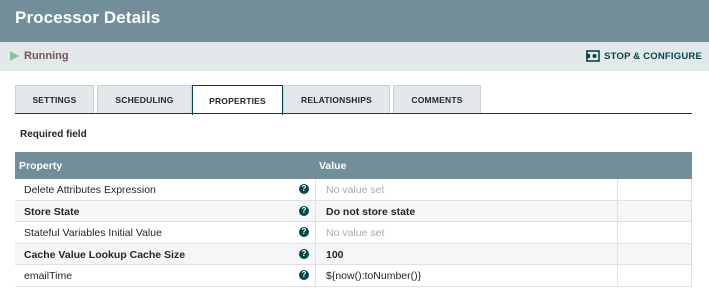 The image size is (709, 295). I want to click on tabs-divider, so click(353, 113).